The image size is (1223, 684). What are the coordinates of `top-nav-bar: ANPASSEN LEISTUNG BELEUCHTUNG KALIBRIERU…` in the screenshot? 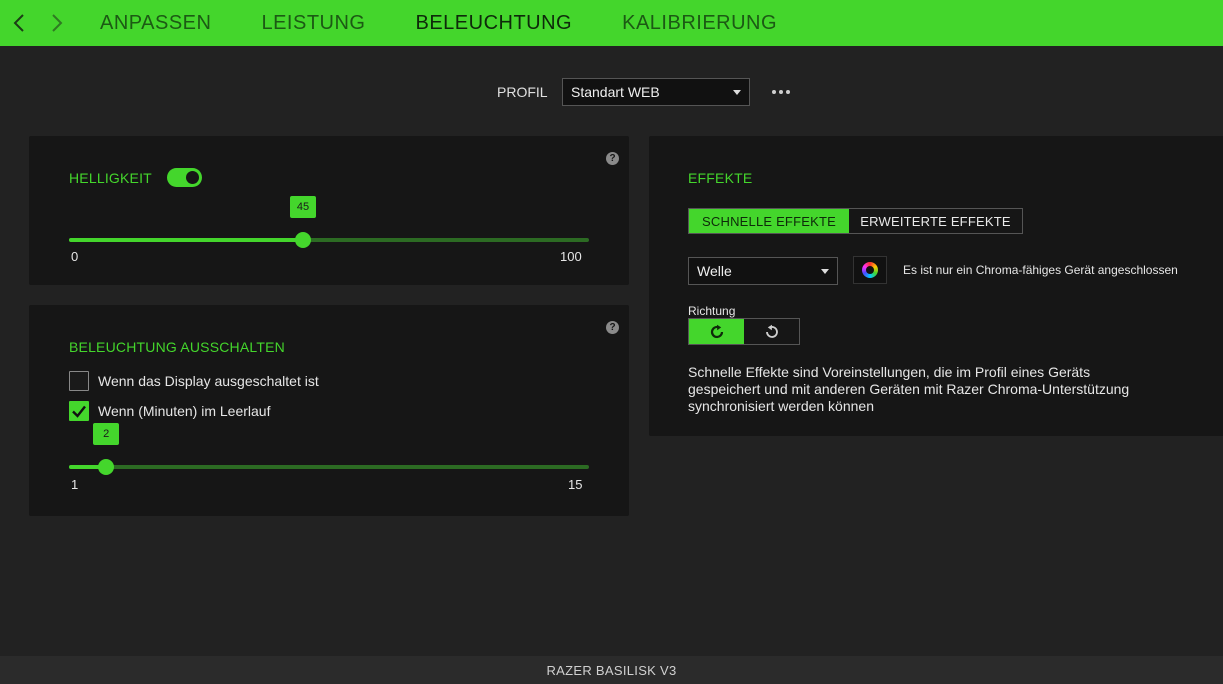 It's located at (611, 23).